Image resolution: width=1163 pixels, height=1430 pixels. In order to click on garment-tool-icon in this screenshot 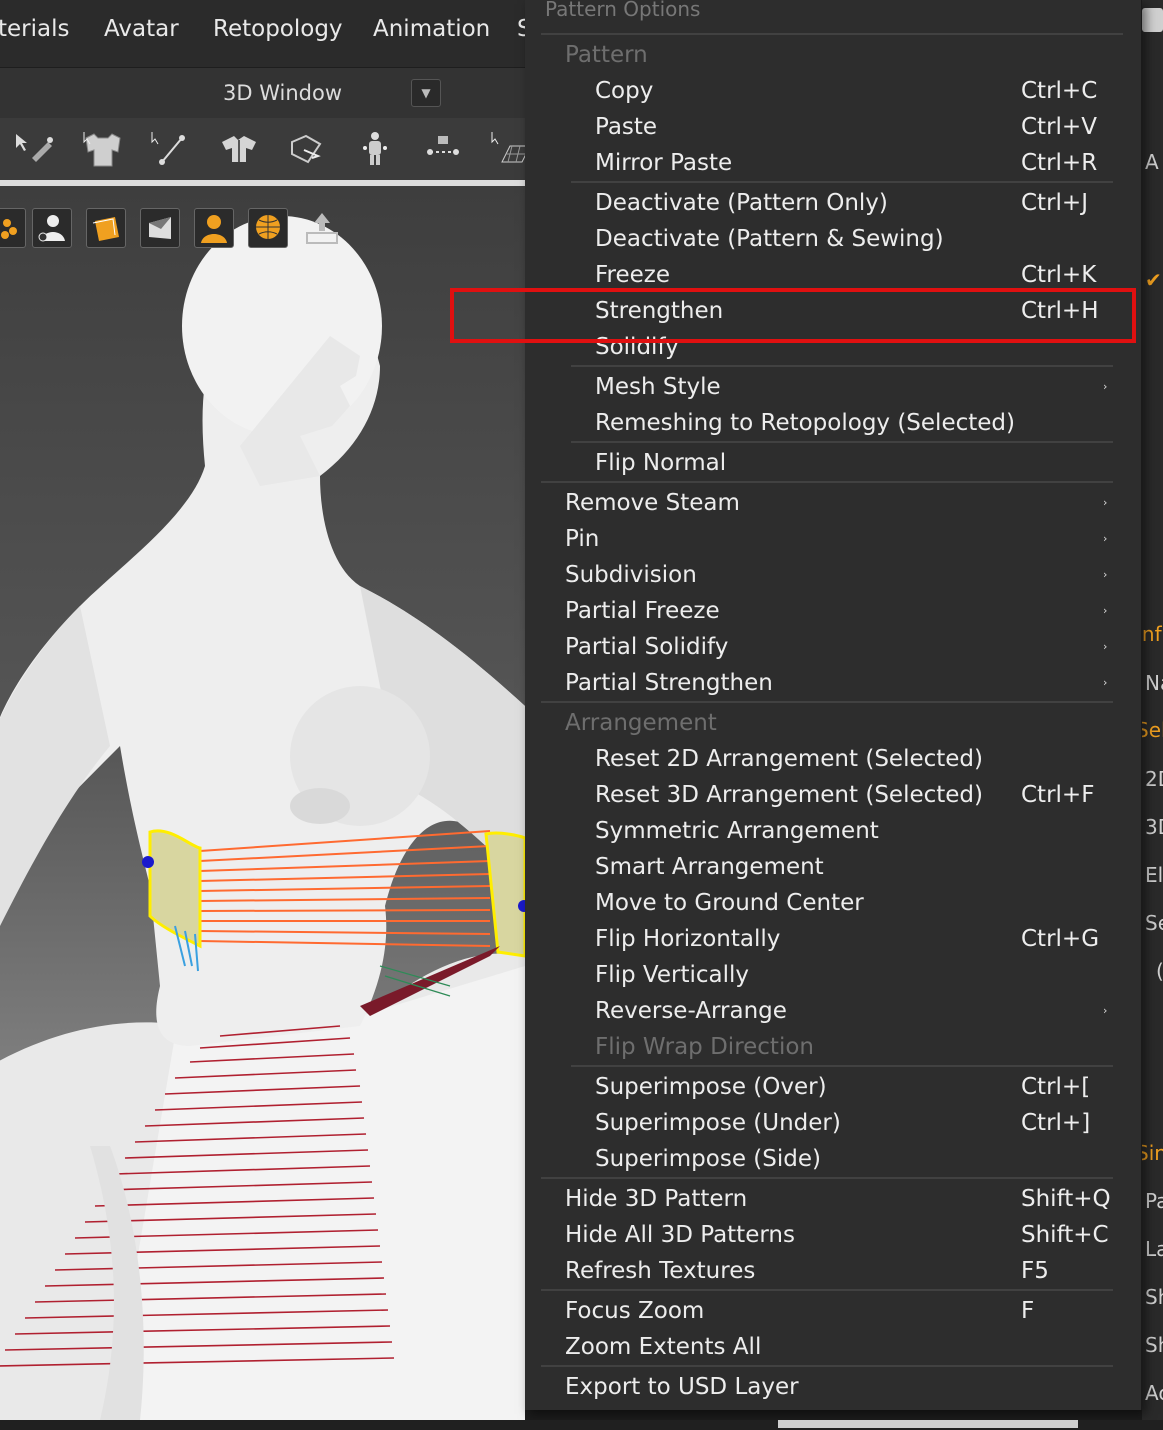, I will do `click(103, 149)`.